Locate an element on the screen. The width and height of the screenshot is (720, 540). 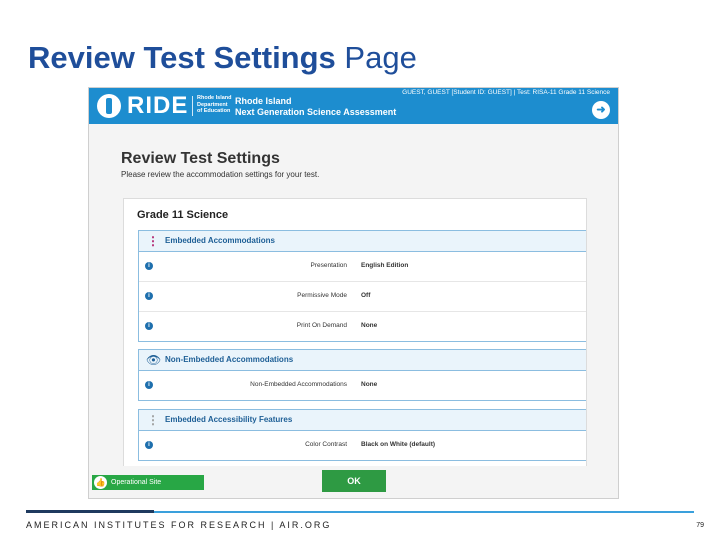
setting-value: Black on White (default) is located at coordinates (398, 444).